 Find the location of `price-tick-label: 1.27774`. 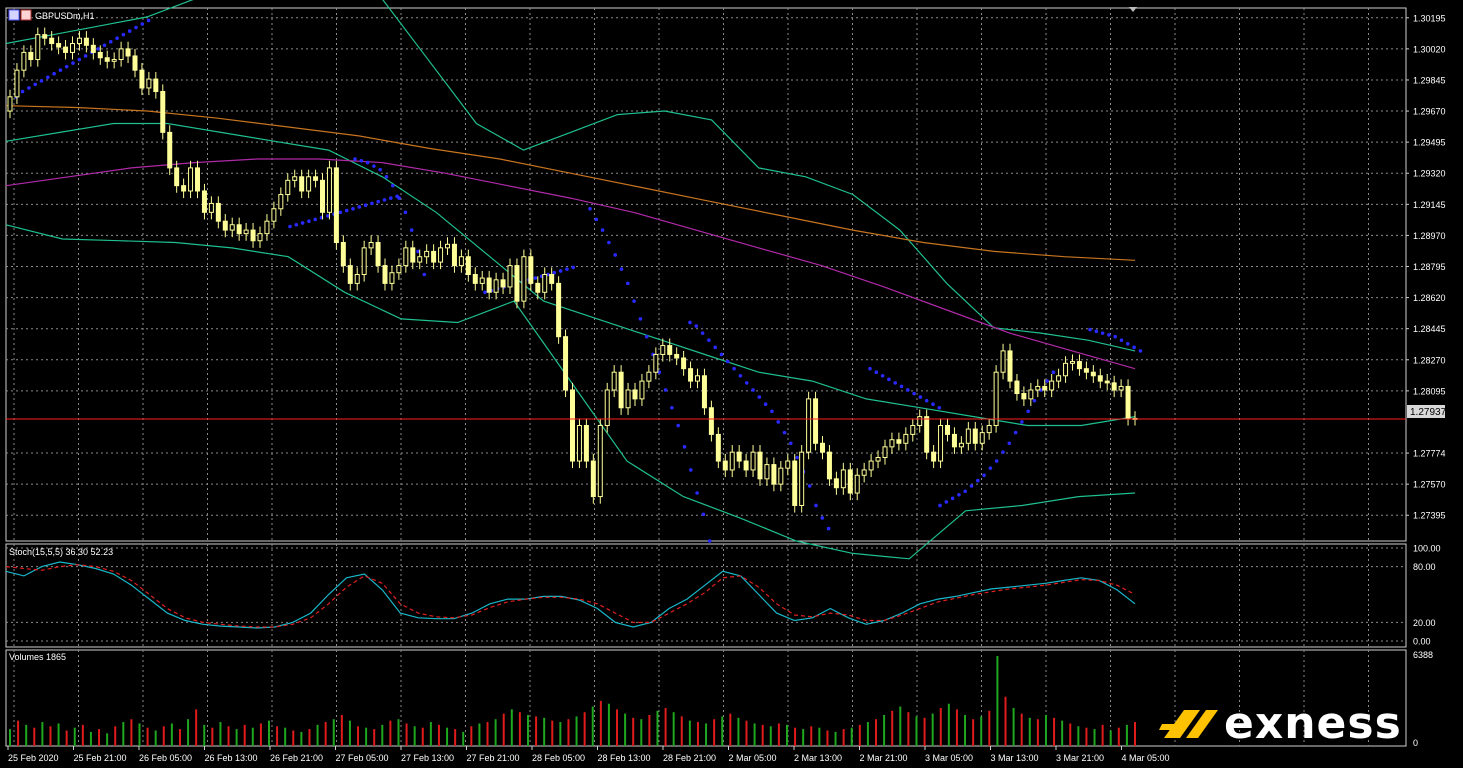

price-tick-label: 1.27774 is located at coordinates (1429, 454).